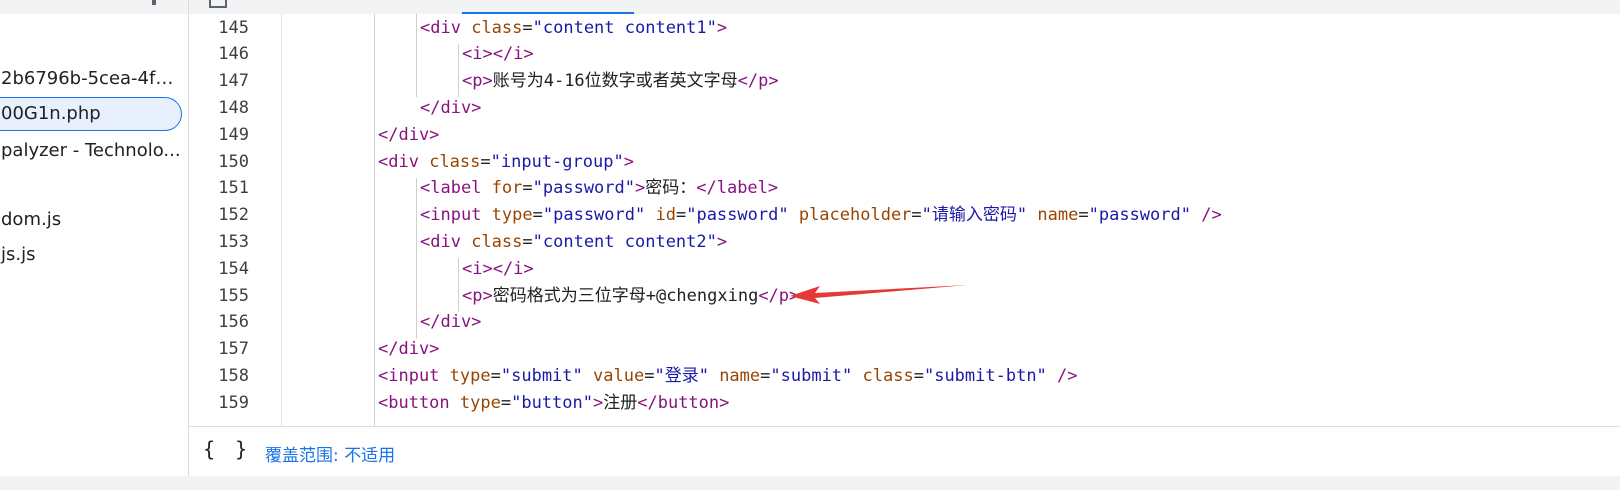  I want to click on code-token: 密码格式为三位字母+@chengxing, so click(625, 295).